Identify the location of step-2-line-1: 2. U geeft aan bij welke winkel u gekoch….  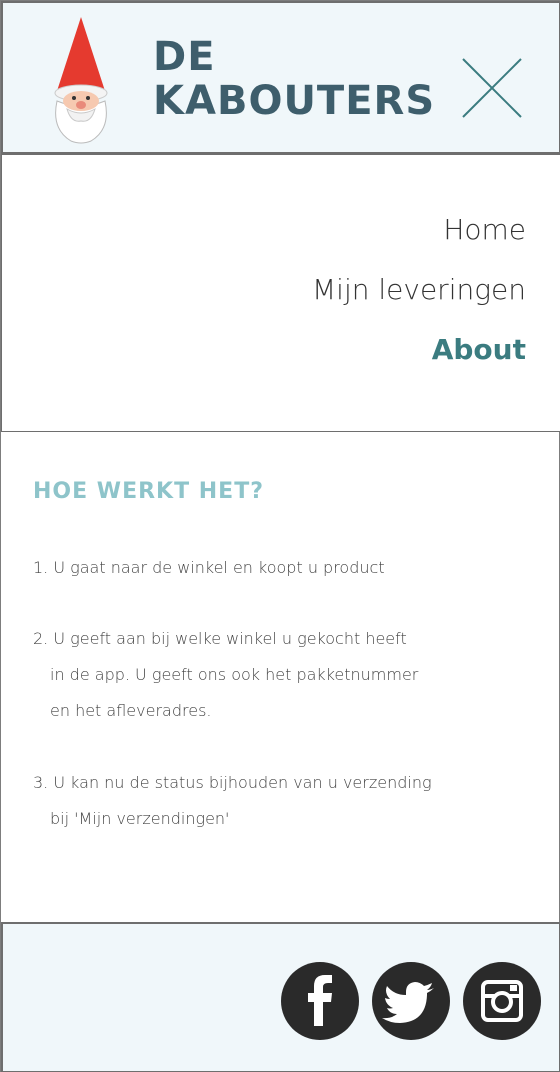
(220, 638).